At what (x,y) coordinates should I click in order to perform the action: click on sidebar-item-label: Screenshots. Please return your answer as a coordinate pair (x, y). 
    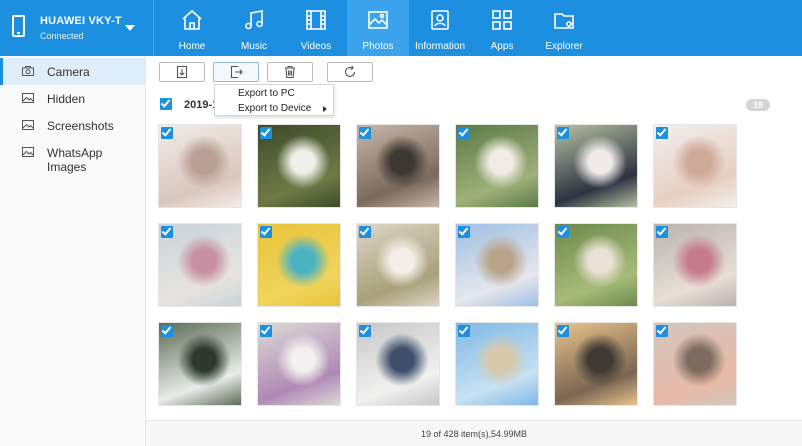
    Looking at the image, I should click on (80, 126).